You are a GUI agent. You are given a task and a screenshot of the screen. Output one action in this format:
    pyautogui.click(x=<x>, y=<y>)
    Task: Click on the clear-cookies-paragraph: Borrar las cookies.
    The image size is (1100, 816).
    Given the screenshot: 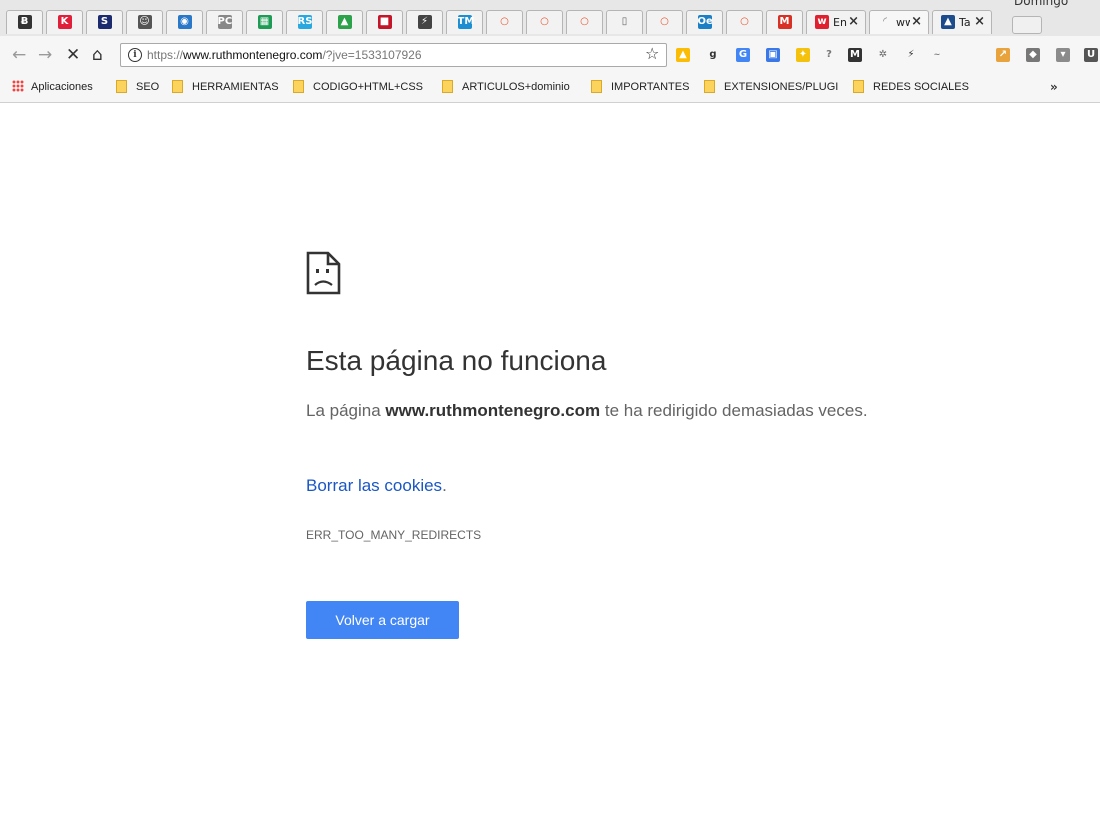 What is the action you would take?
    pyautogui.click(x=376, y=486)
    